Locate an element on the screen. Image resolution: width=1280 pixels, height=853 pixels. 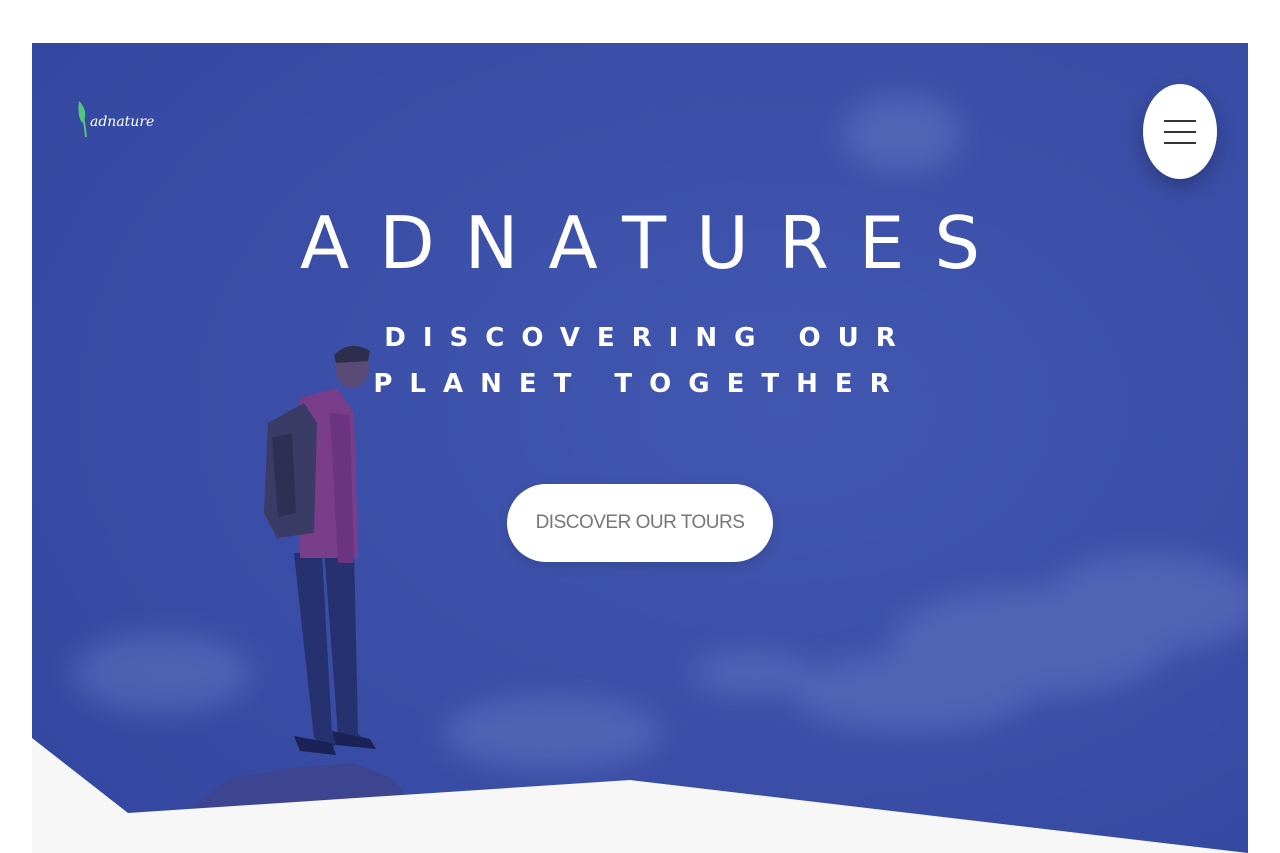
hero-subtitle: DISCOVERING OUR PLANET TOGETHER is located at coordinates (643, 361).